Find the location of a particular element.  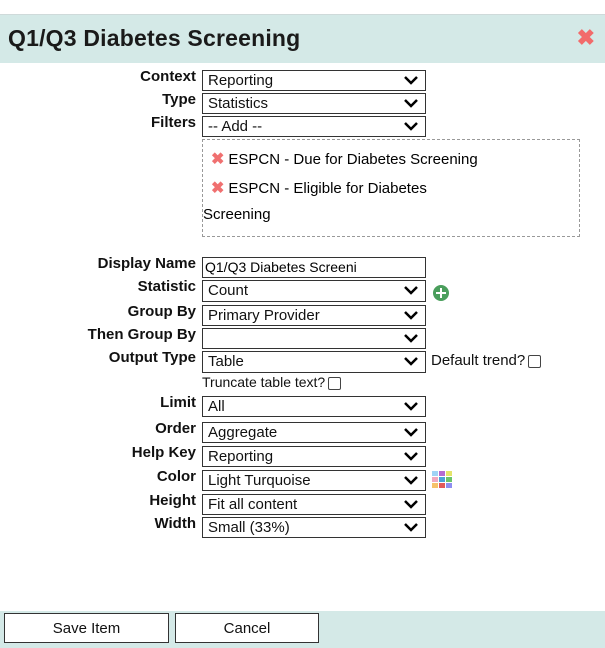

color-select: Light Turquoise is located at coordinates (314, 480).